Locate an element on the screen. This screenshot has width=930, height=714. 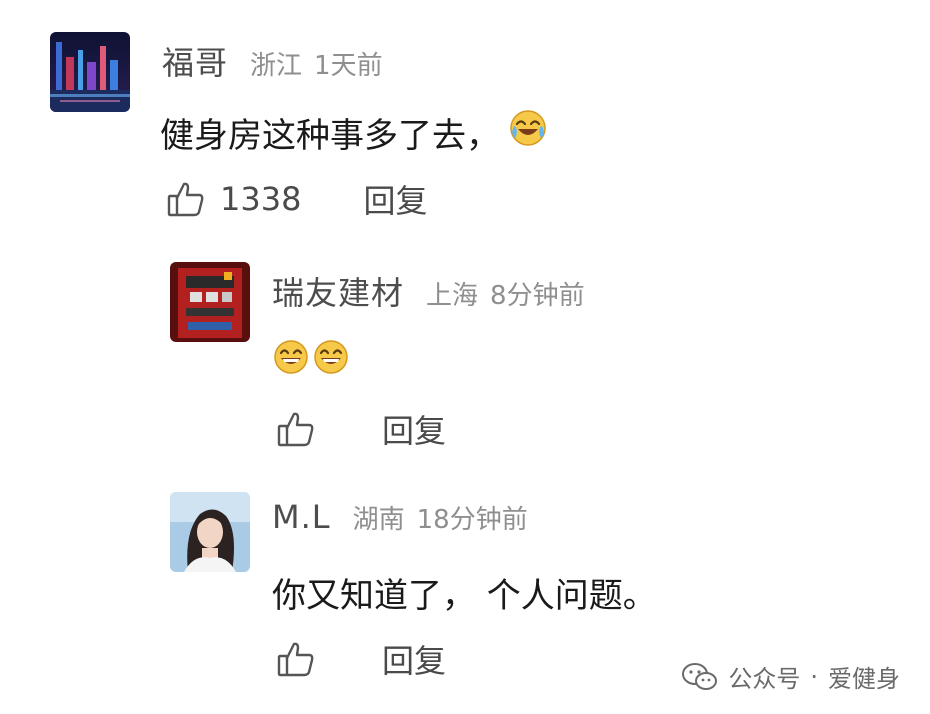
laugh-cry-emoji-icon is located at coordinates (528, 132).